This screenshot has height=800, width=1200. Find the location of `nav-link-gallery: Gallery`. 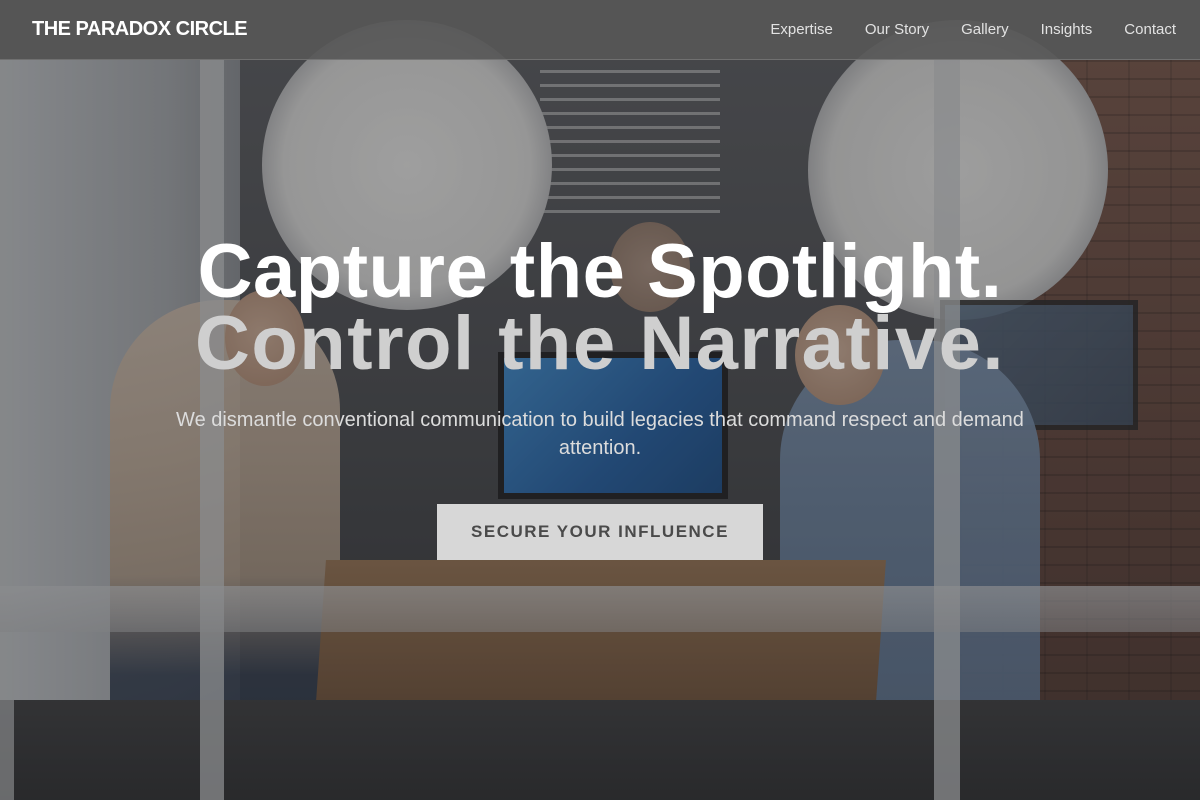

nav-link-gallery: Gallery is located at coordinates (985, 29).